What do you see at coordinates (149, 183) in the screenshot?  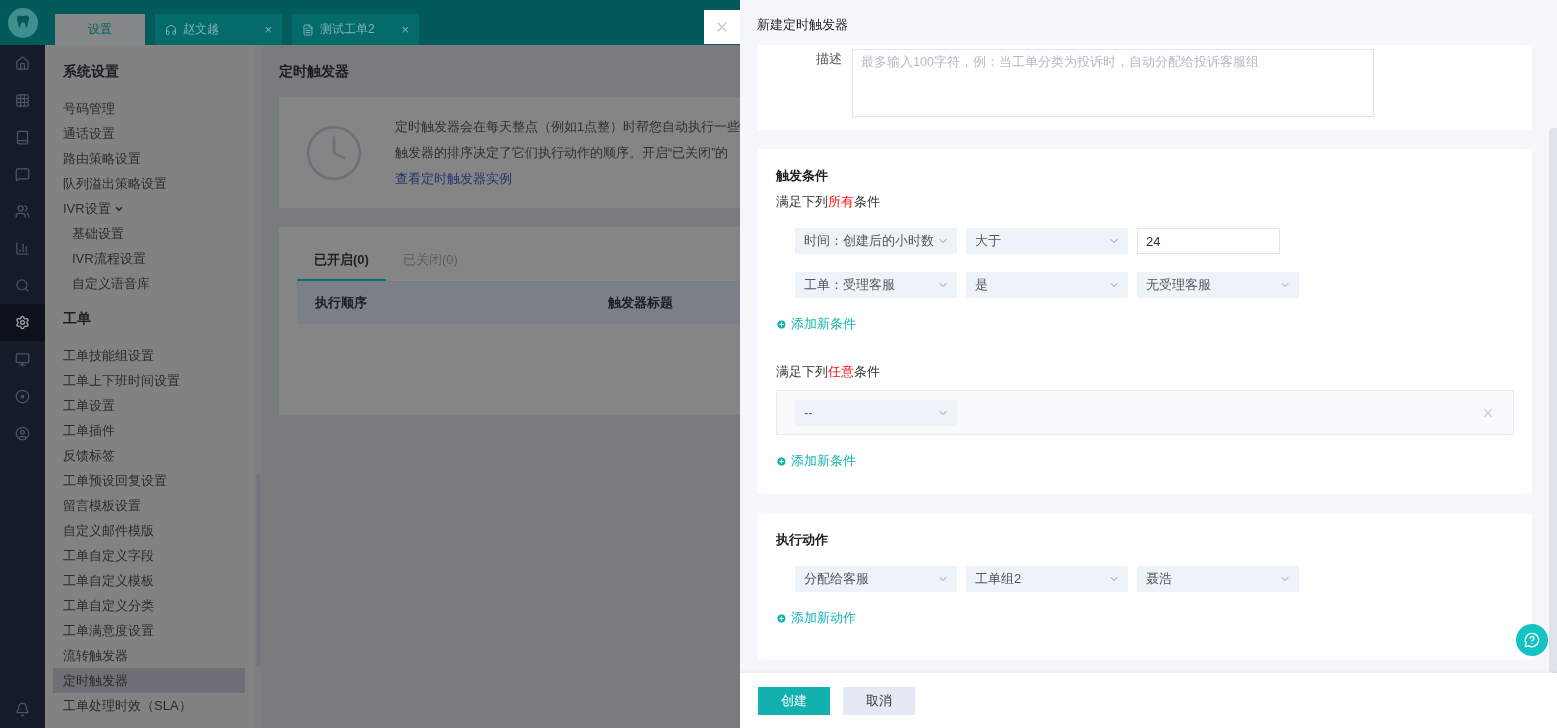 I see `sidebar-item: 队列溢出策略设置` at bounding box center [149, 183].